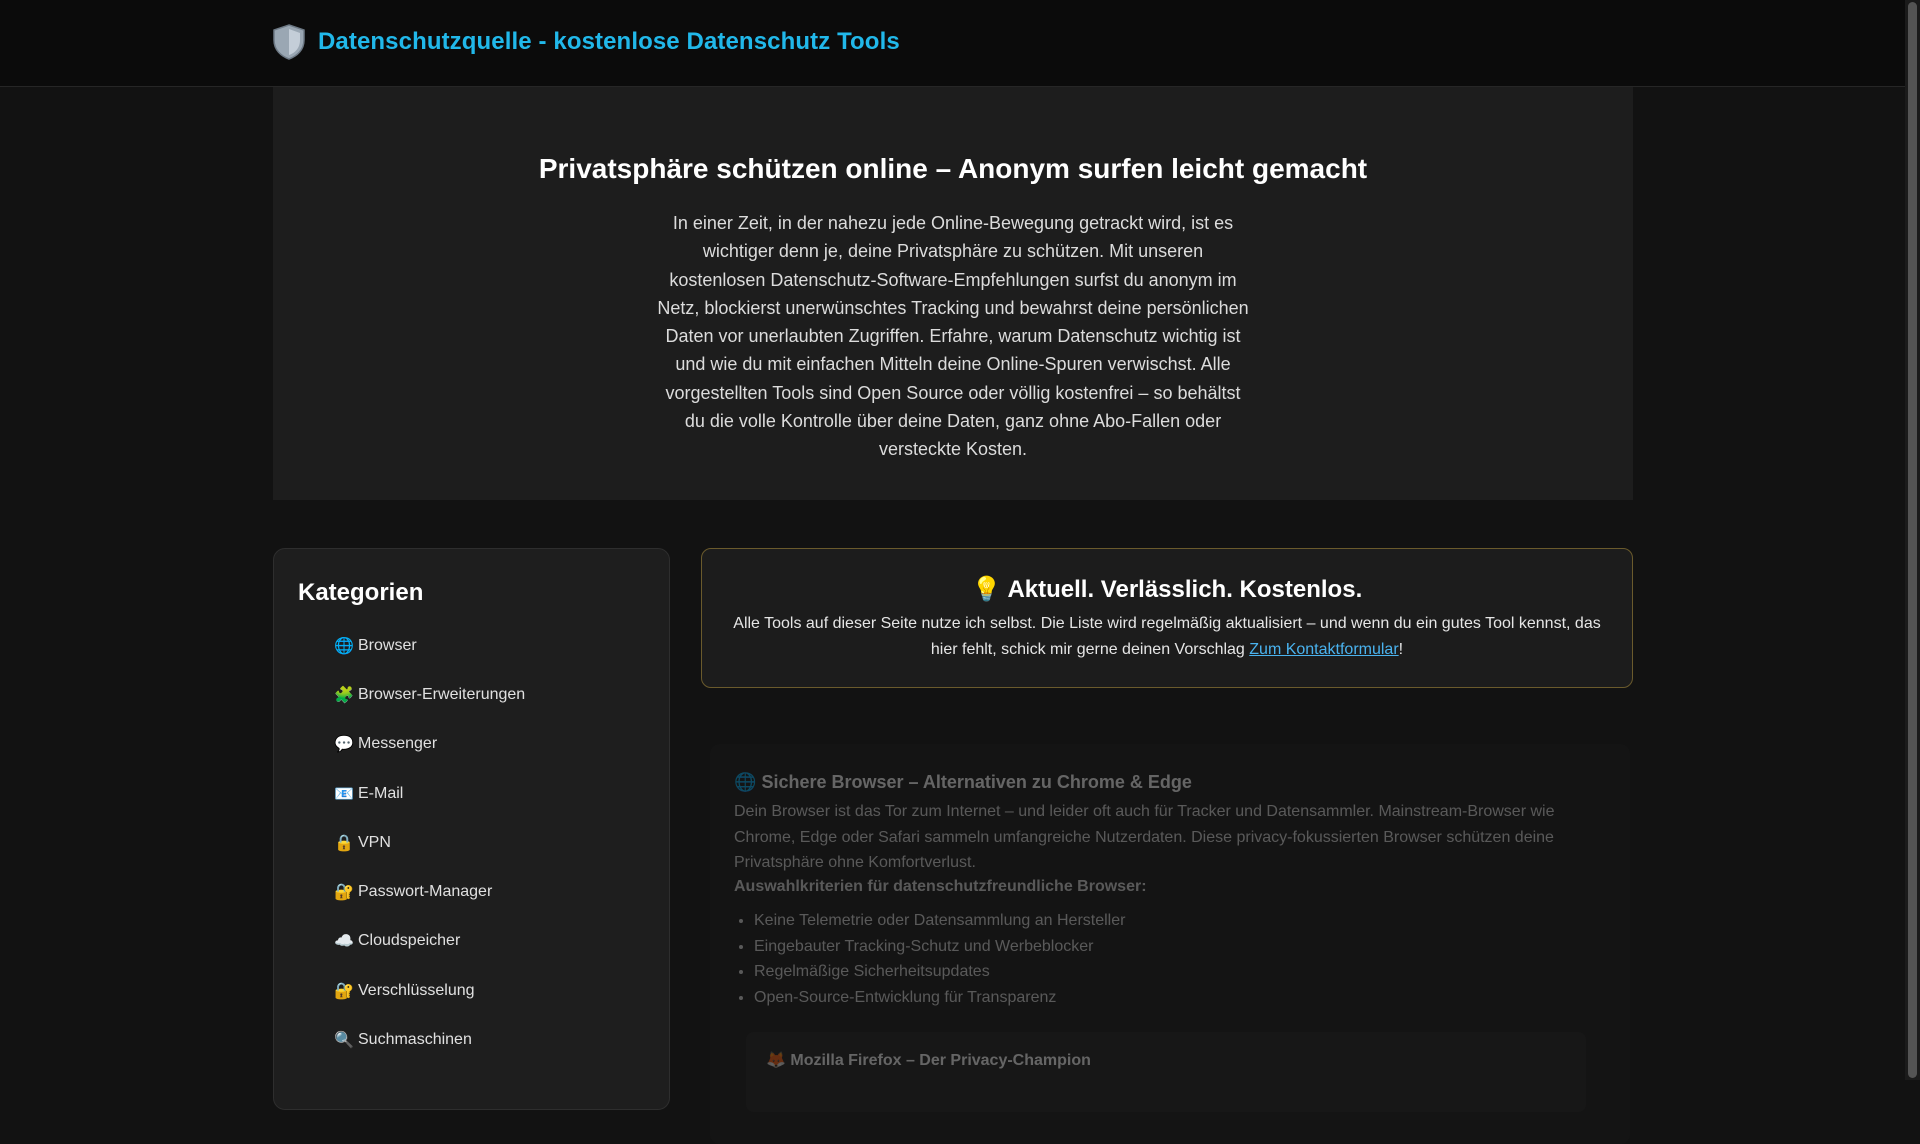  What do you see at coordinates (387, 645) in the screenshot?
I see `category-label: Browser` at bounding box center [387, 645].